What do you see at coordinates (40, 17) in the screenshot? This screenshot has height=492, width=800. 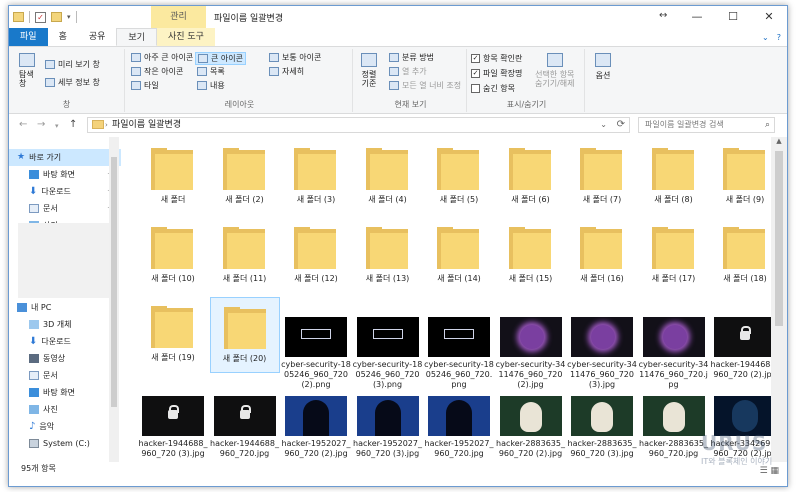 I see `properties-check-icon: ✓` at bounding box center [40, 17].